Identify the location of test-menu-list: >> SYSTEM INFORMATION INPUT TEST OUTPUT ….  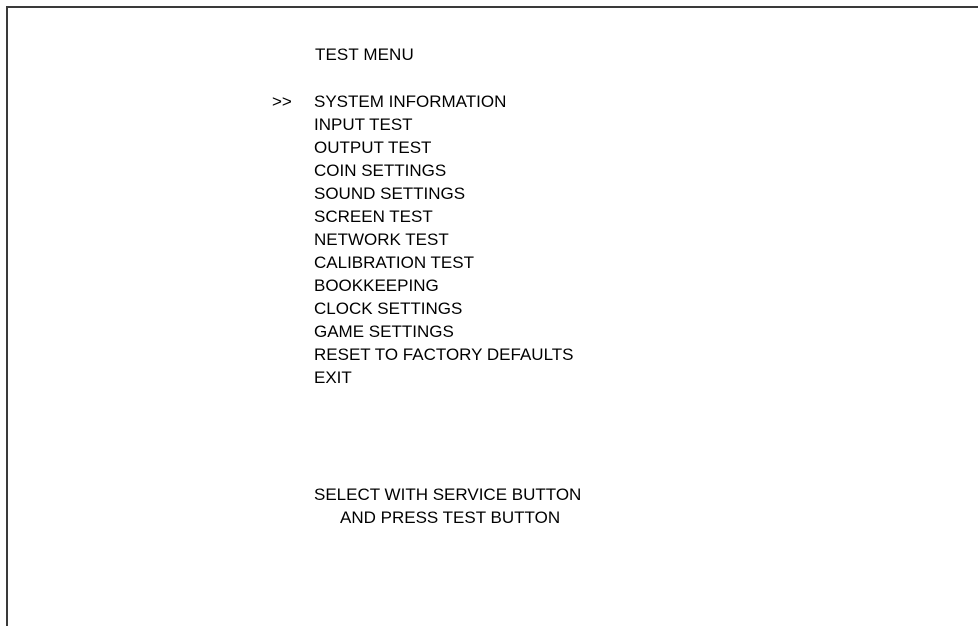
(423, 240).